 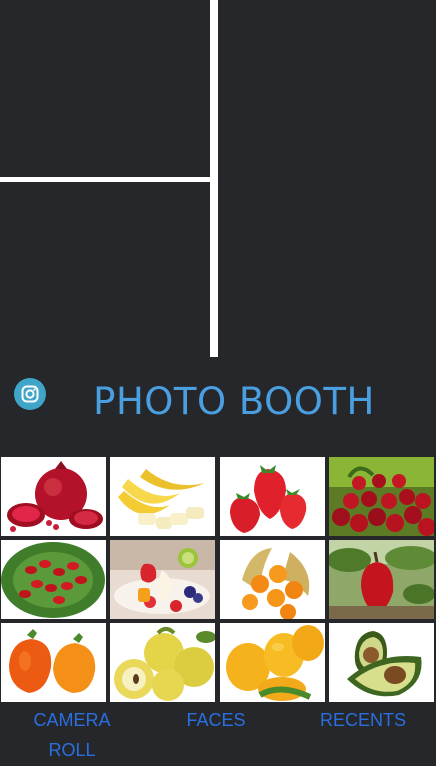 What do you see at coordinates (214, 178) in the screenshot?
I see `collage-divider-vertical` at bounding box center [214, 178].